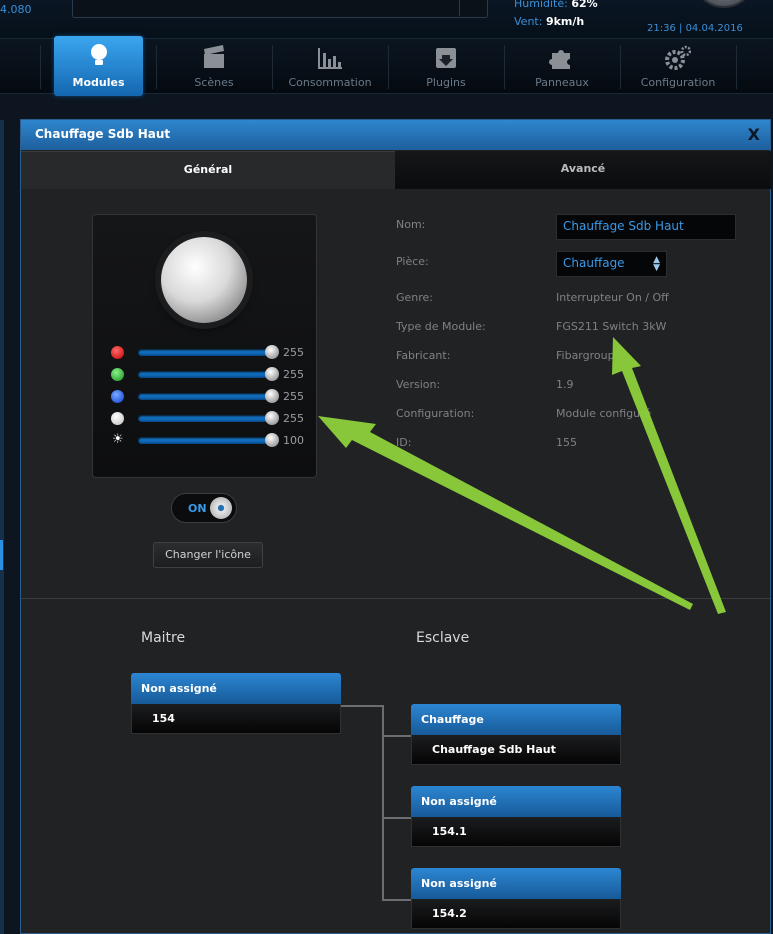 The image size is (773, 934). What do you see at coordinates (98, 66) in the screenshot?
I see `nav-item-modules: Modules` at bounding box center [98, 66].